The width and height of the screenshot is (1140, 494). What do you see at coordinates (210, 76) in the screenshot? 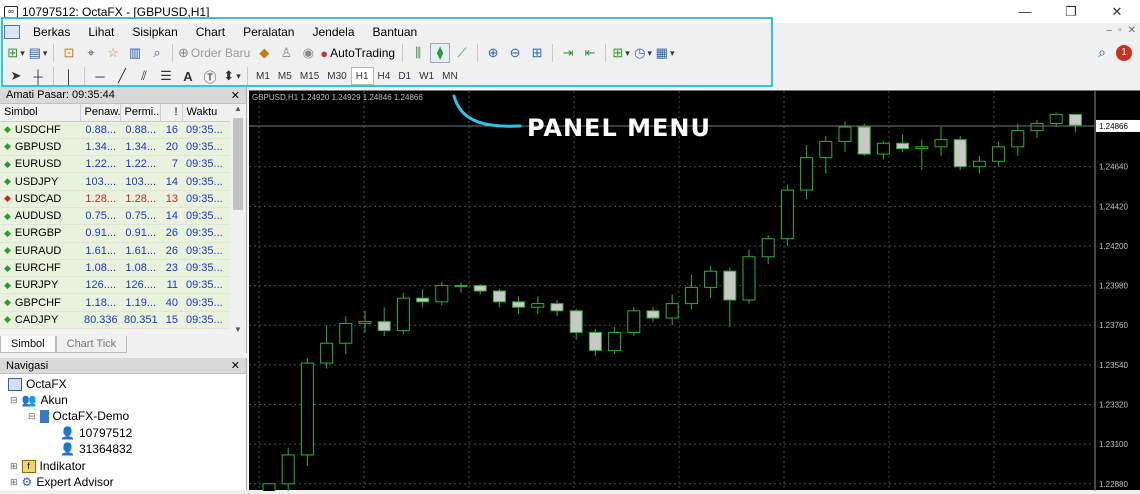
I see `text-label-button: Ⓣ` at bounding box center [210, 76].